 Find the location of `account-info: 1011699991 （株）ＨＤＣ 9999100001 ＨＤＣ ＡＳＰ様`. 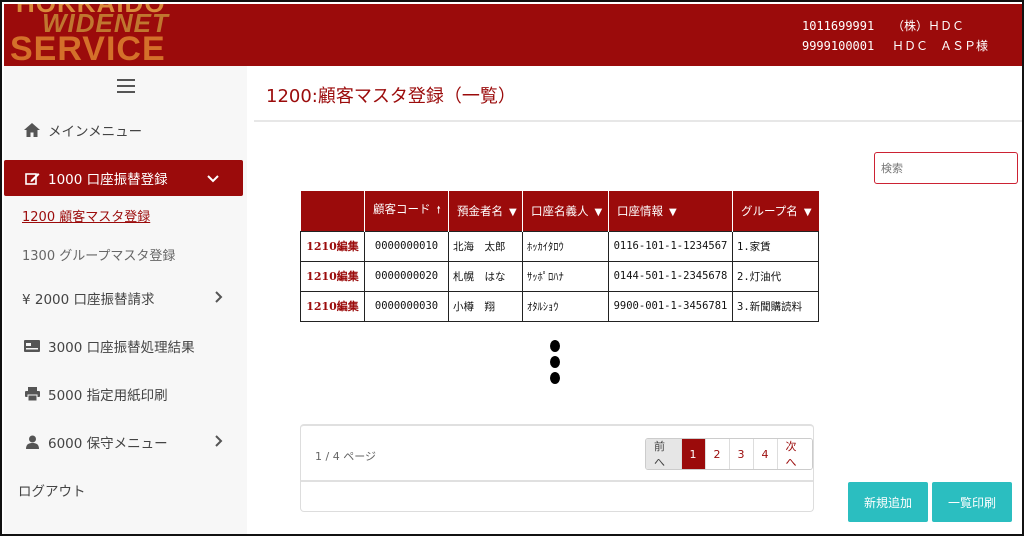

account-info: 1011699991 （株）ＨＤＣ 9999100001 ＨＤＣ ＡＳＰ様 is located at coordinates (895, 36).